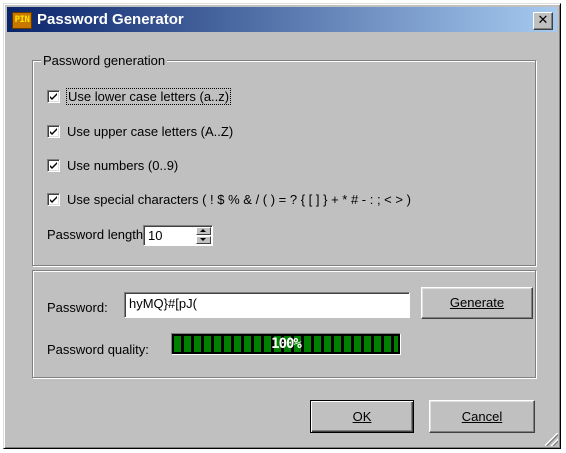  I want to click on pin-app-icon: PIN, so click(22, 20).